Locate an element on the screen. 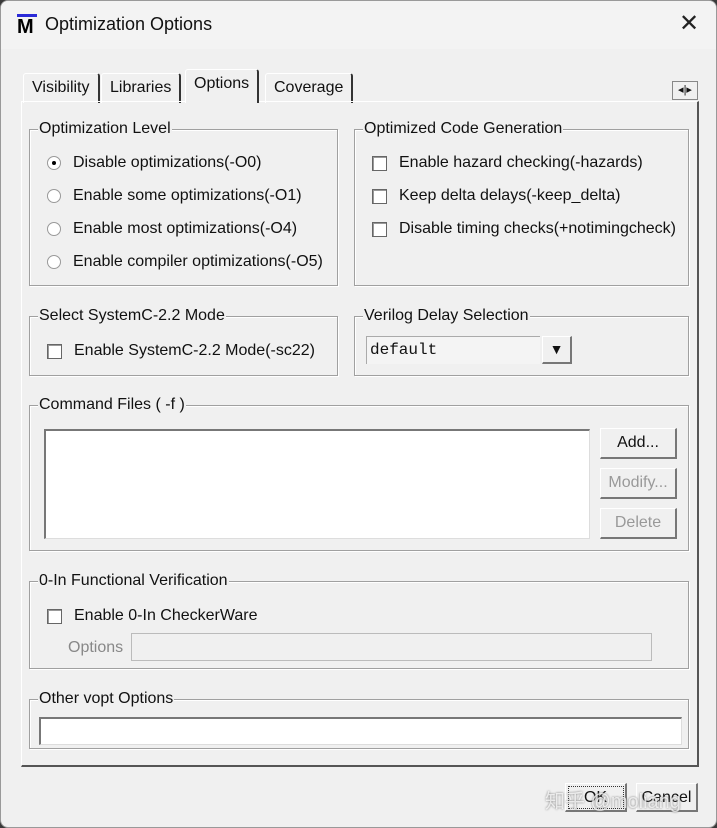 Image resolution: width=717 pixels, height=828 pixels. command-files-list is located at coordinates (317, 484).